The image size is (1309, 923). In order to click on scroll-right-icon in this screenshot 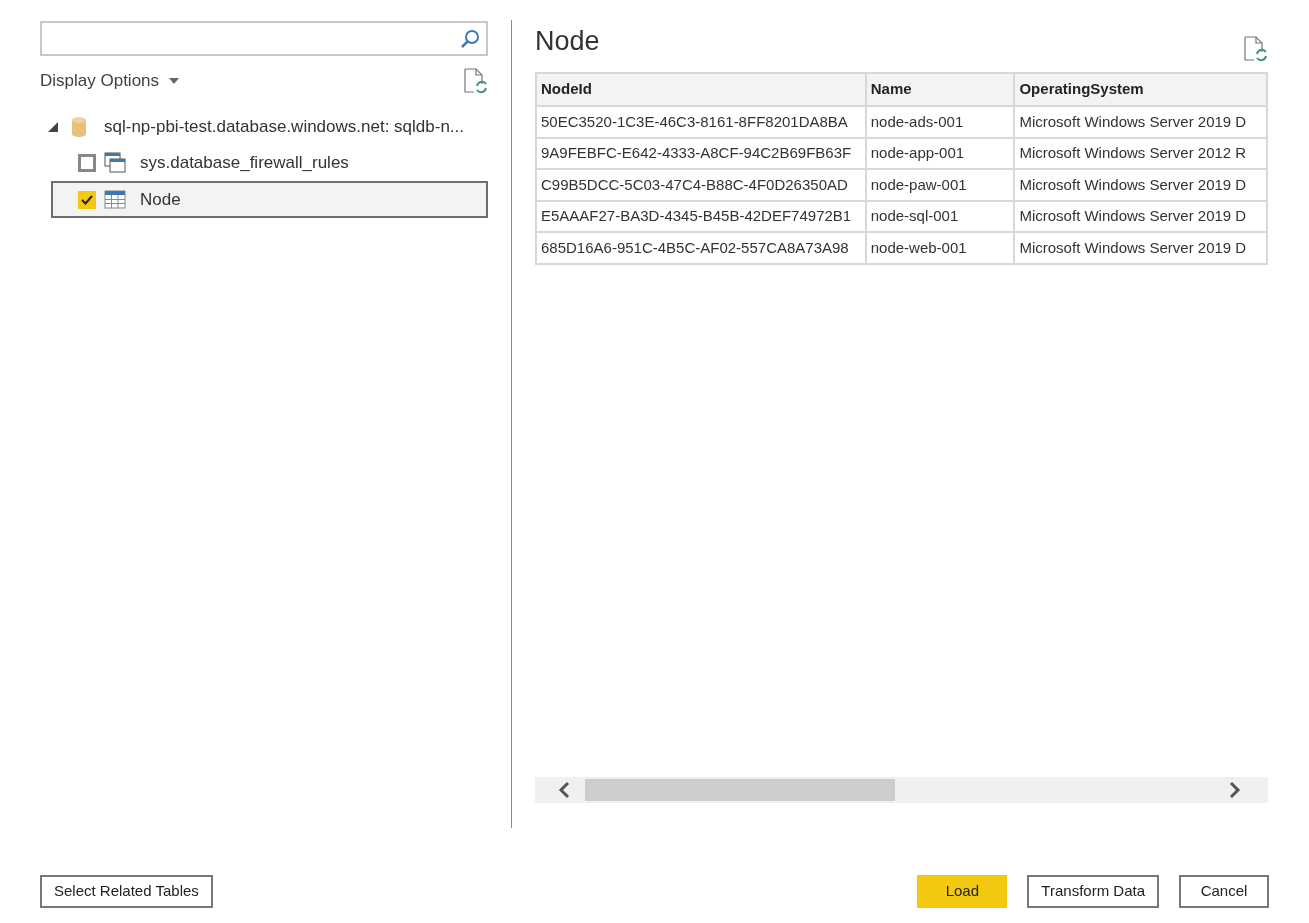, I will do `click(1235, 790)`.